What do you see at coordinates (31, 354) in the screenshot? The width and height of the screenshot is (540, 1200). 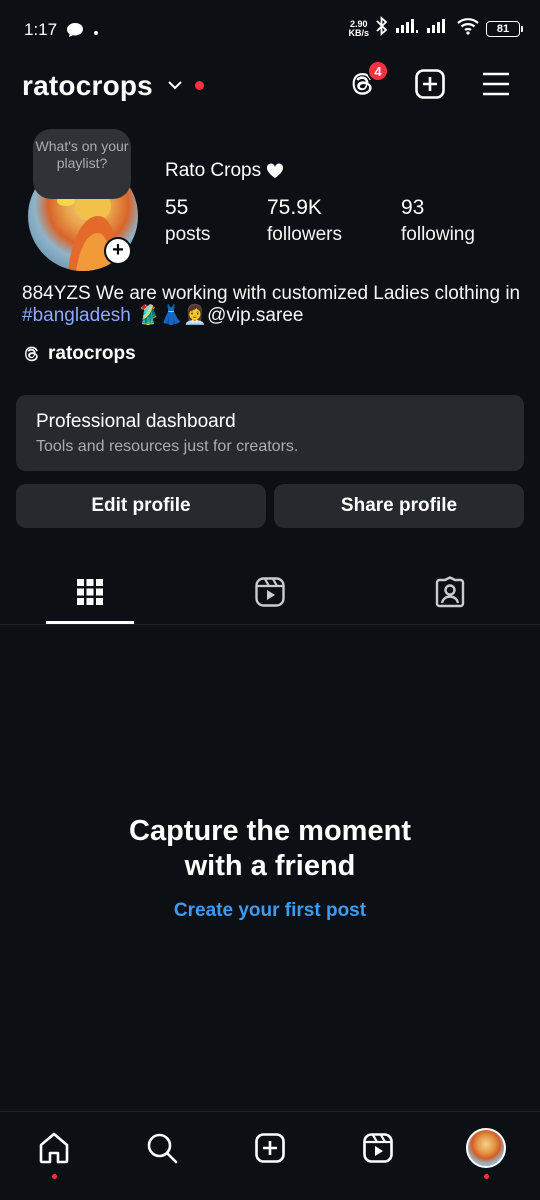 I see `threads-icon` at bounding box center [31, 354].